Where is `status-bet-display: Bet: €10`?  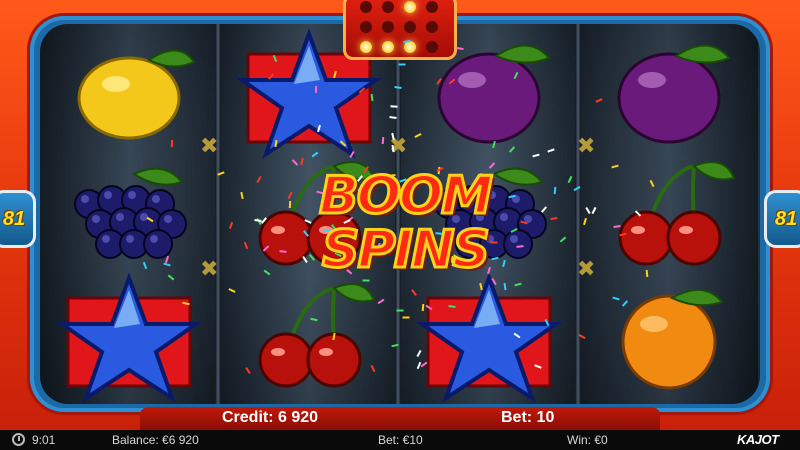 status-bet-display: Bet: €10 is located at coordinates (400, 440).